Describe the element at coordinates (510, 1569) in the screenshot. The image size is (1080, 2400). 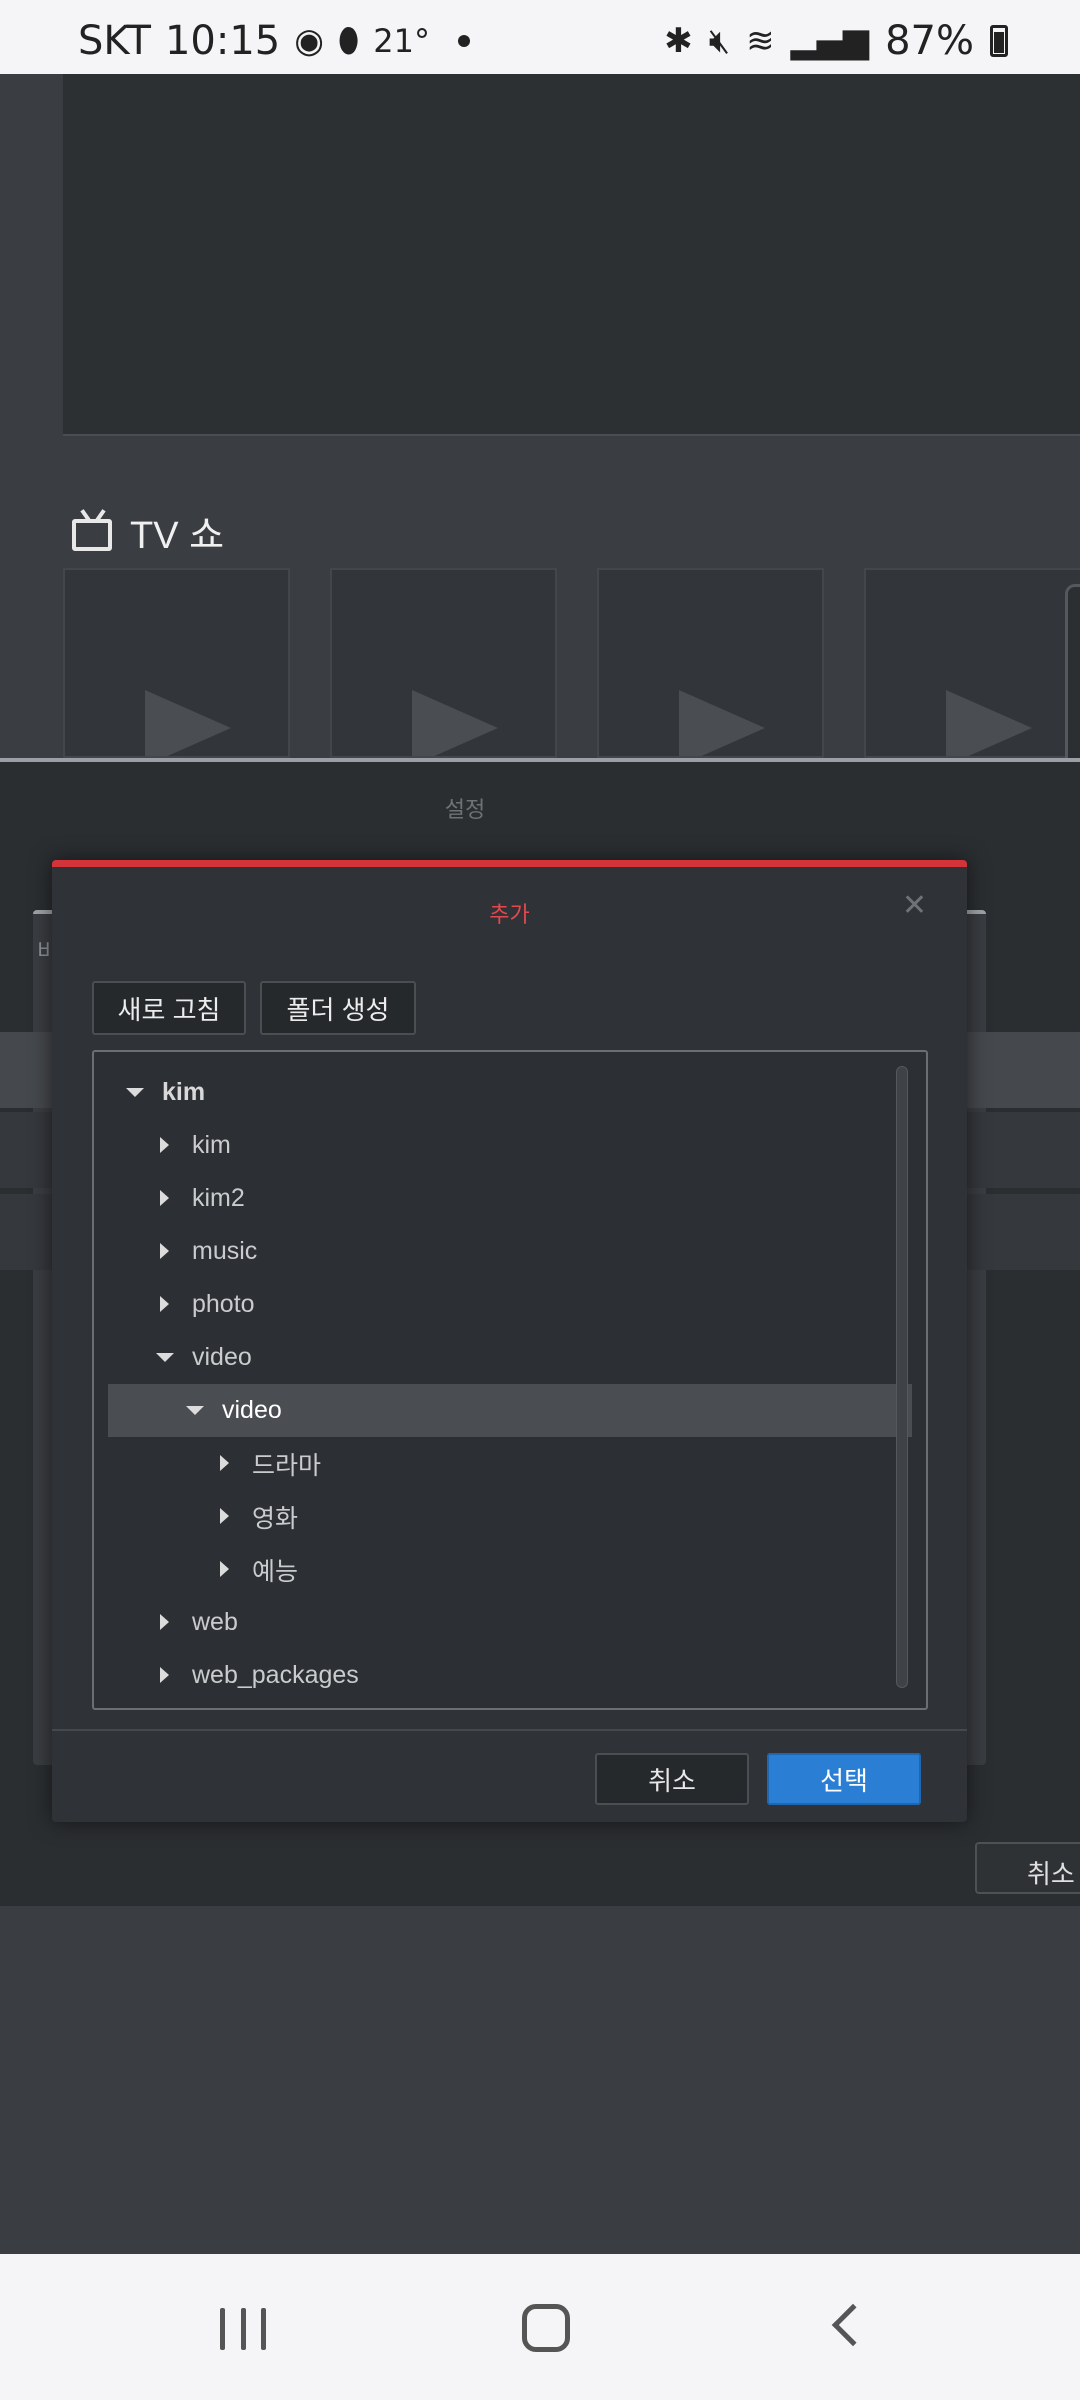
I see `tree-node--: 예능` at that location.